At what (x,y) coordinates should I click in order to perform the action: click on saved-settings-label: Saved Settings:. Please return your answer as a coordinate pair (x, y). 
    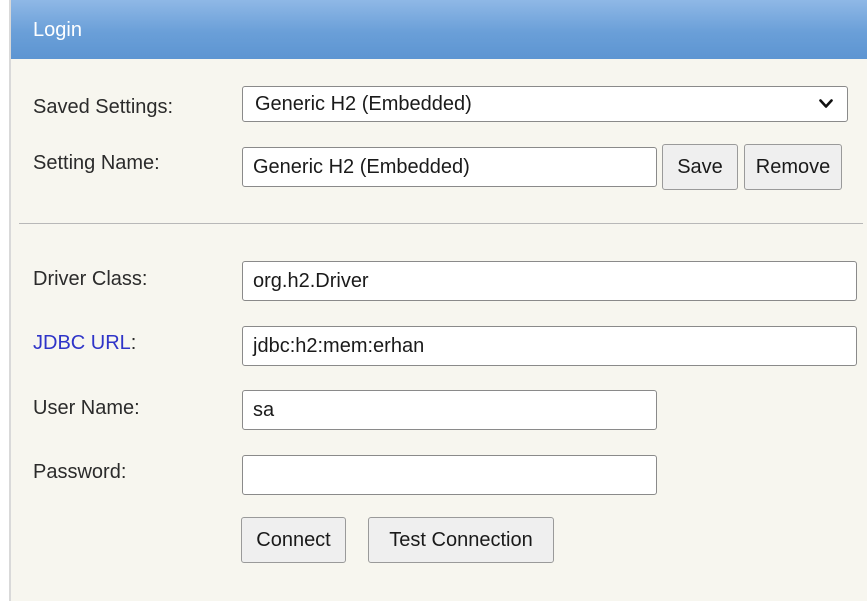
    Looking at the image, I should click on (103, 107).